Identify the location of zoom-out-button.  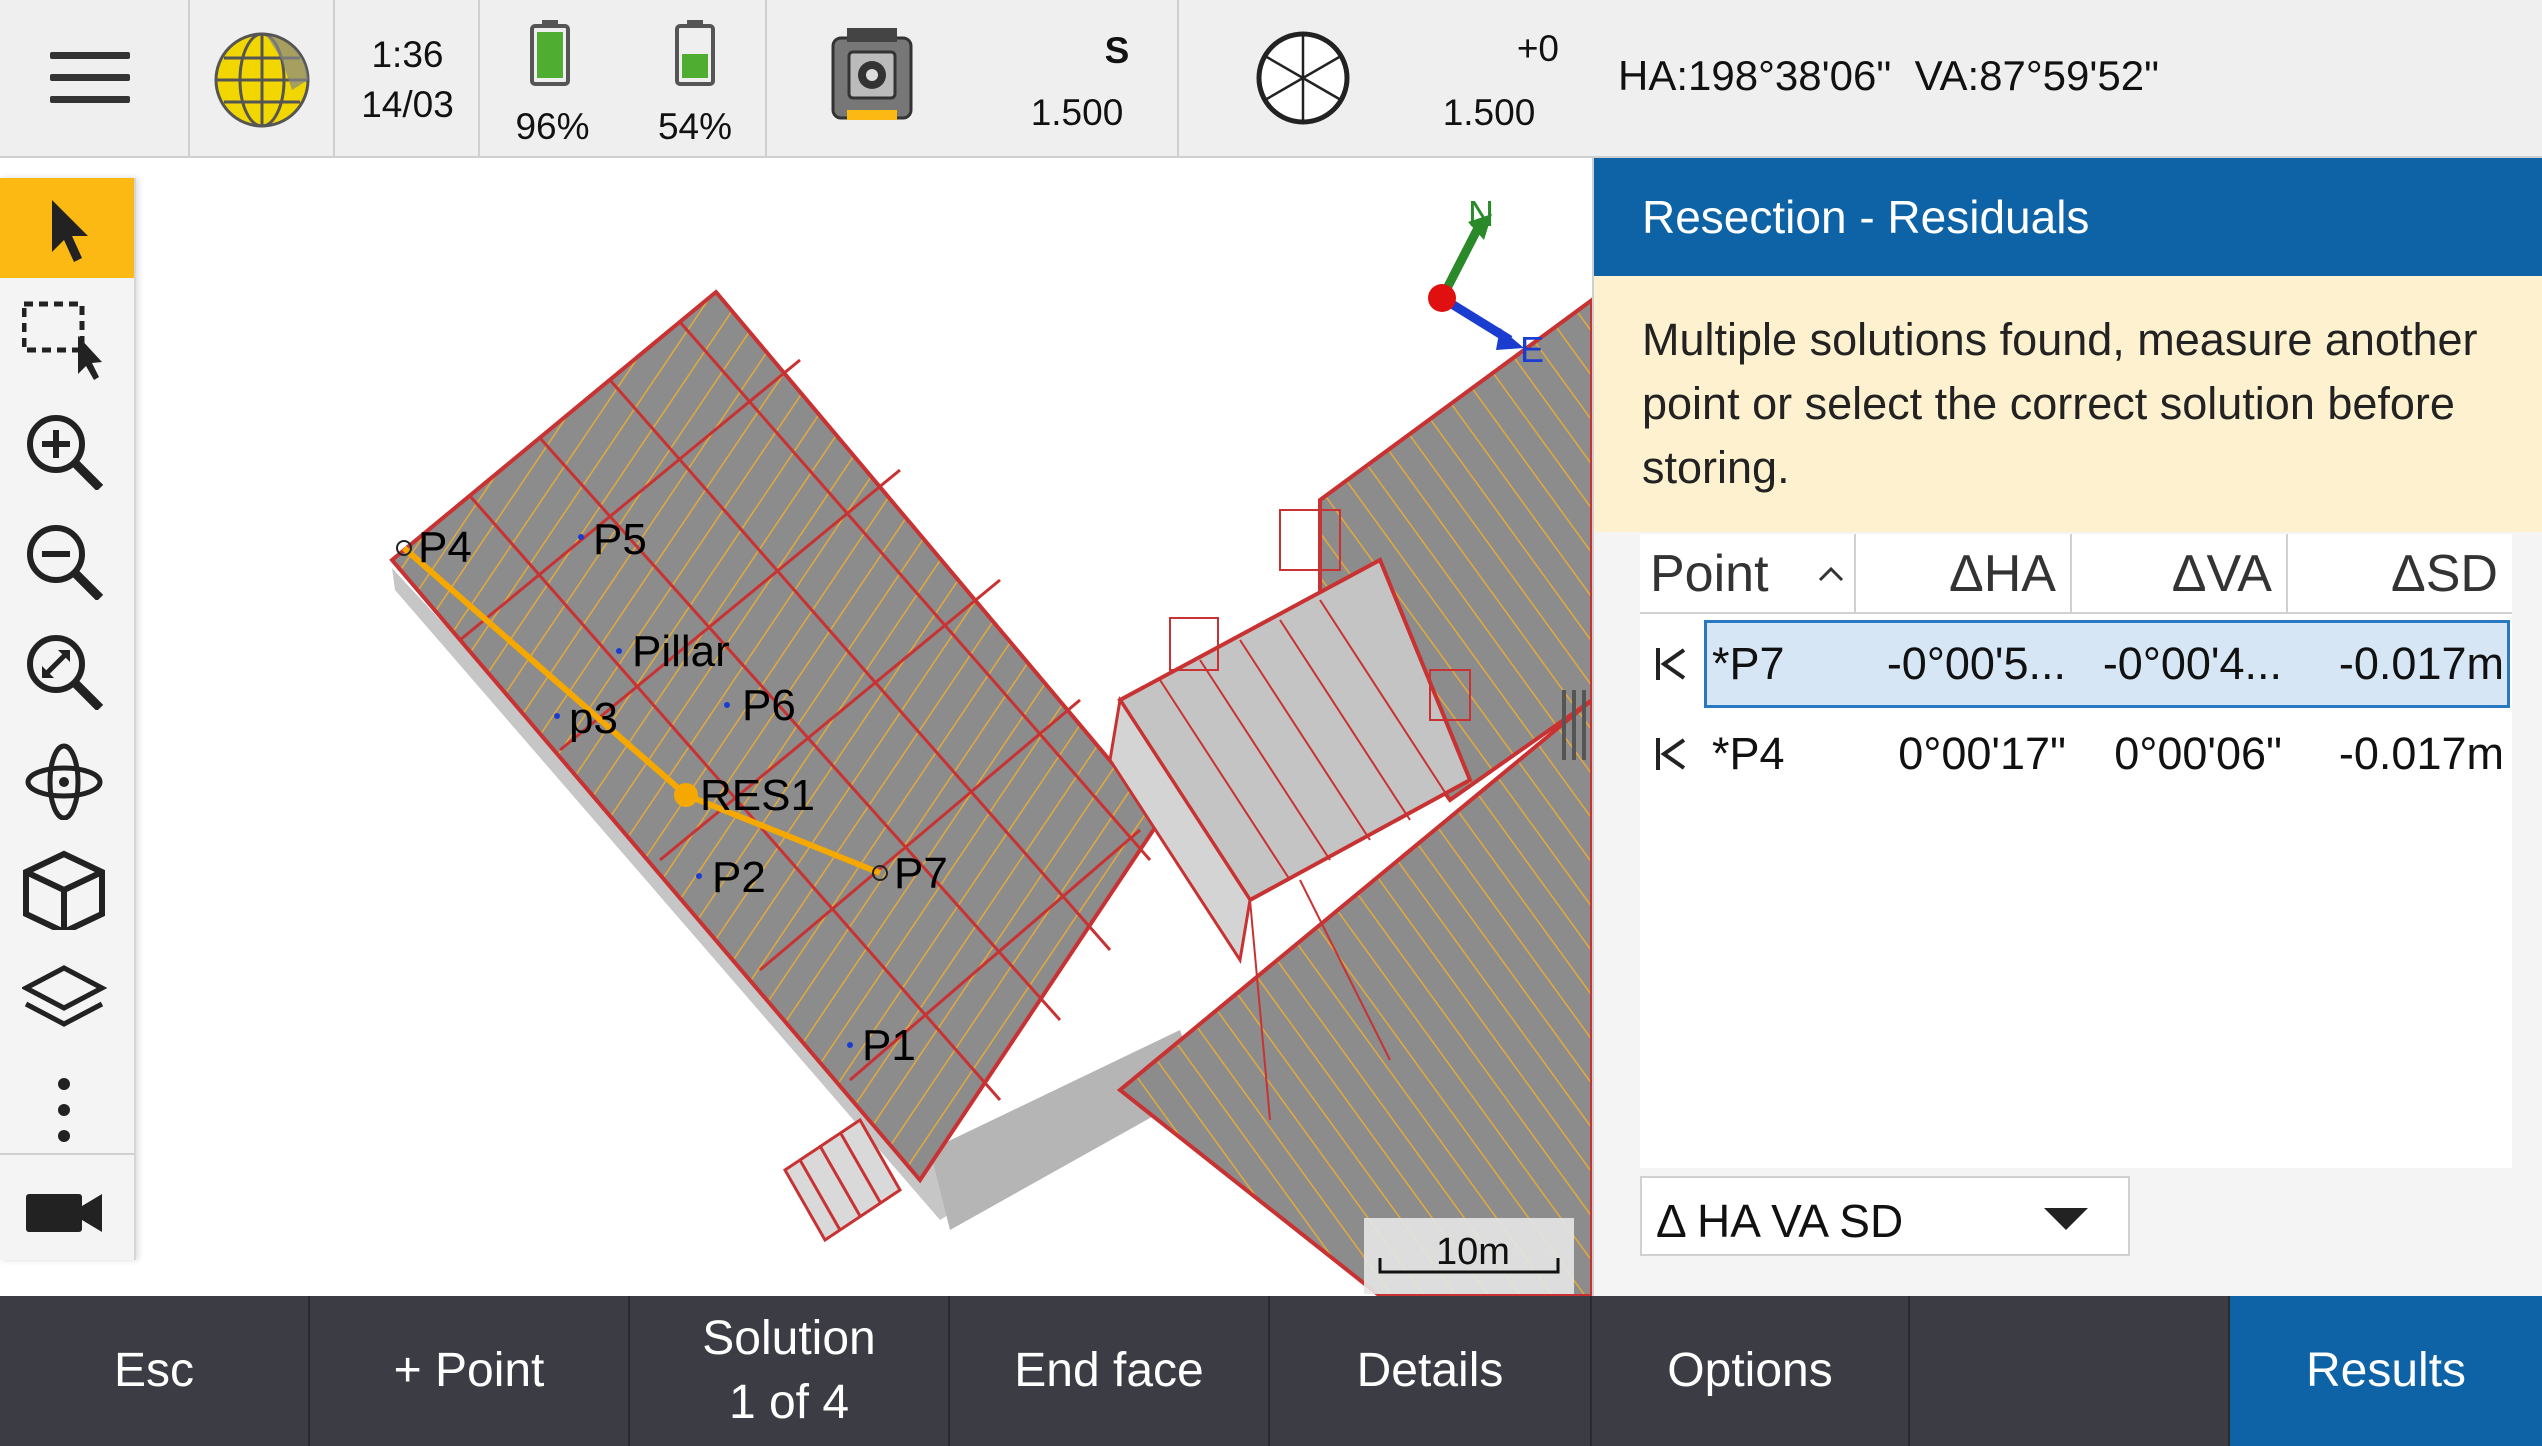
(67, 558).